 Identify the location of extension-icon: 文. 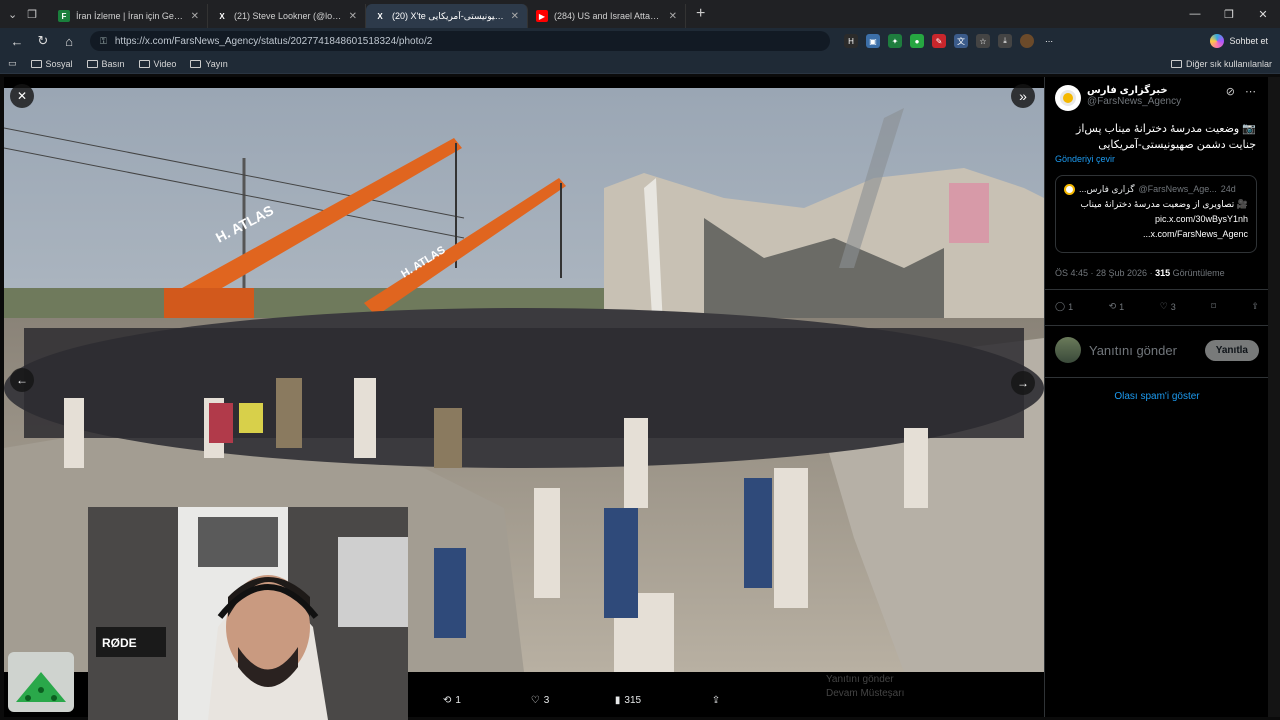
(961, 41).